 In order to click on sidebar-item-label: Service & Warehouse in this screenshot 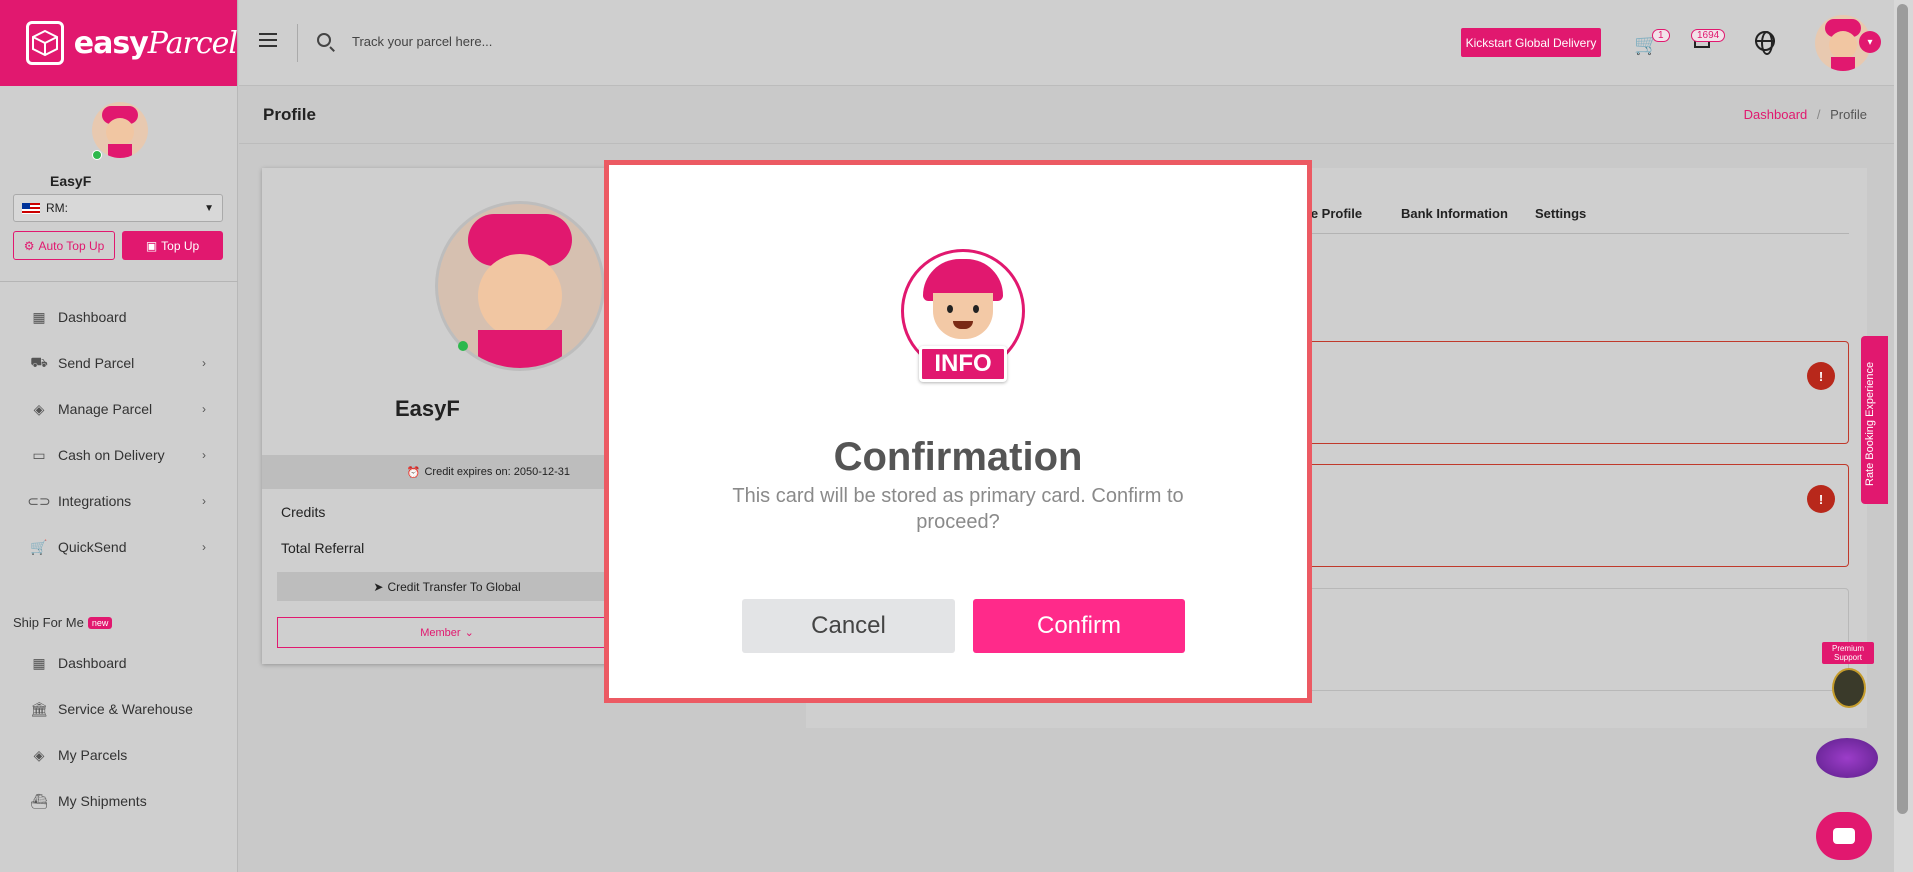, I will do `click(125, 709)`.